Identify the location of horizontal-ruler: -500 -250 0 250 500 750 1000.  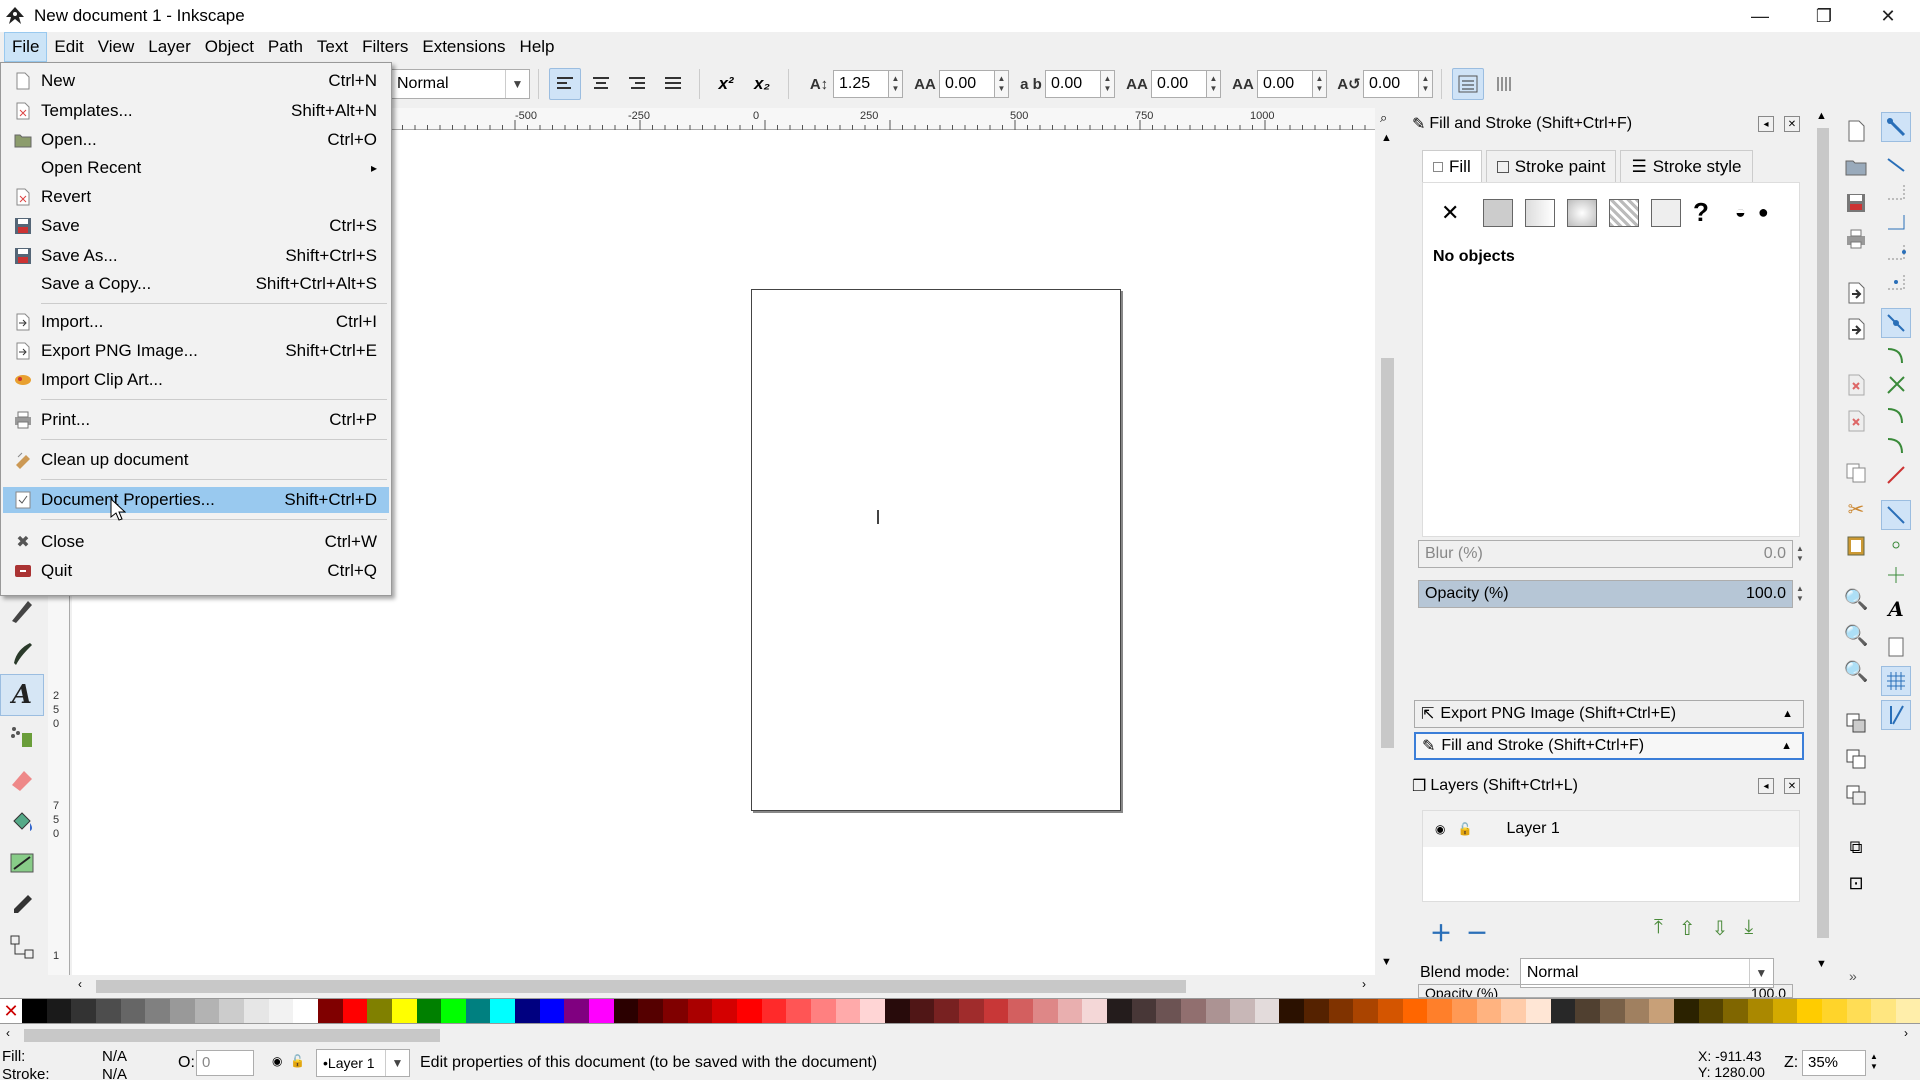
(882, 119).